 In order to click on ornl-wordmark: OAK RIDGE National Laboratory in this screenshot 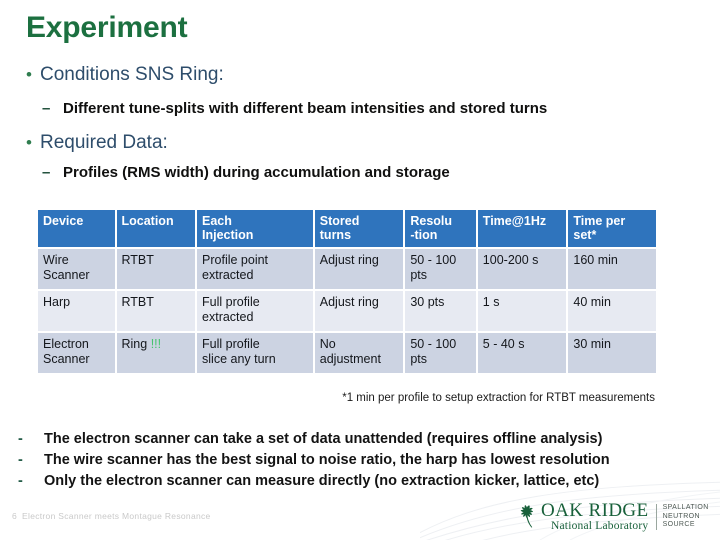, I will do `click(595, 517)`.